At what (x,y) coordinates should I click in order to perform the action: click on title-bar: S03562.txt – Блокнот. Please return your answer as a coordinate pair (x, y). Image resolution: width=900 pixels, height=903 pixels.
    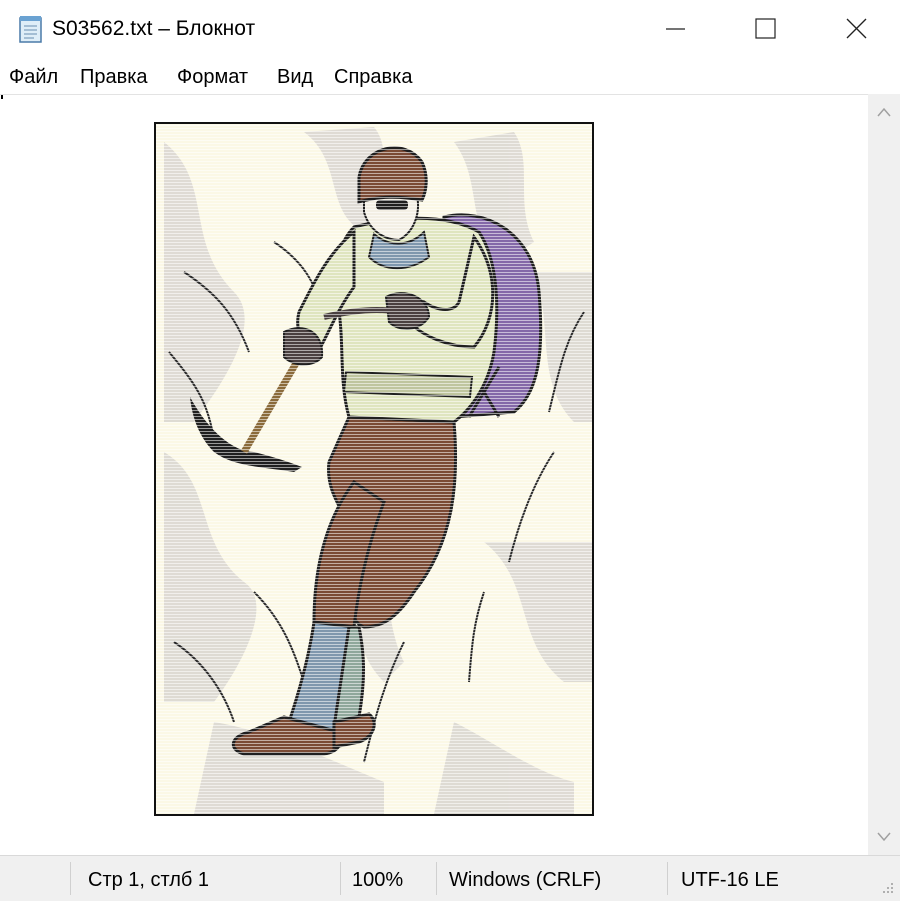
    Looking at the image, I should click on (450, 29).